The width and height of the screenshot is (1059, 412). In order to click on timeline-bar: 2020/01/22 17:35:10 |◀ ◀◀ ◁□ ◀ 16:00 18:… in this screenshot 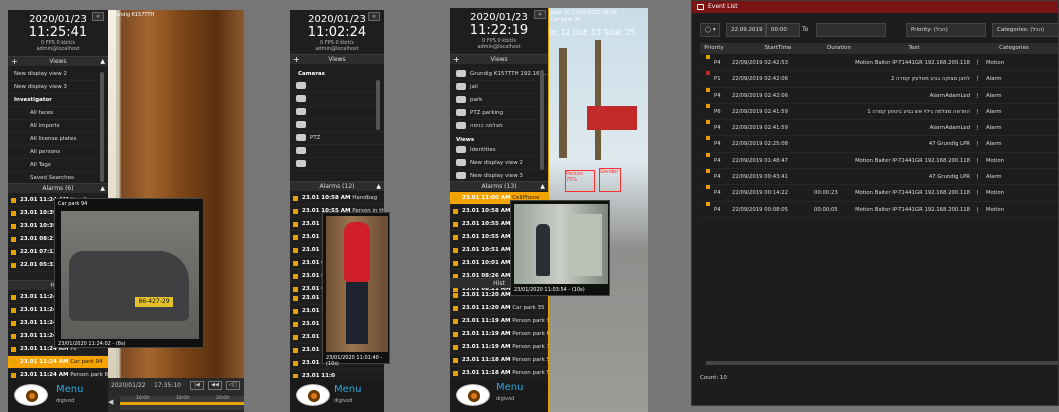, I will do `click(176, 395)`.